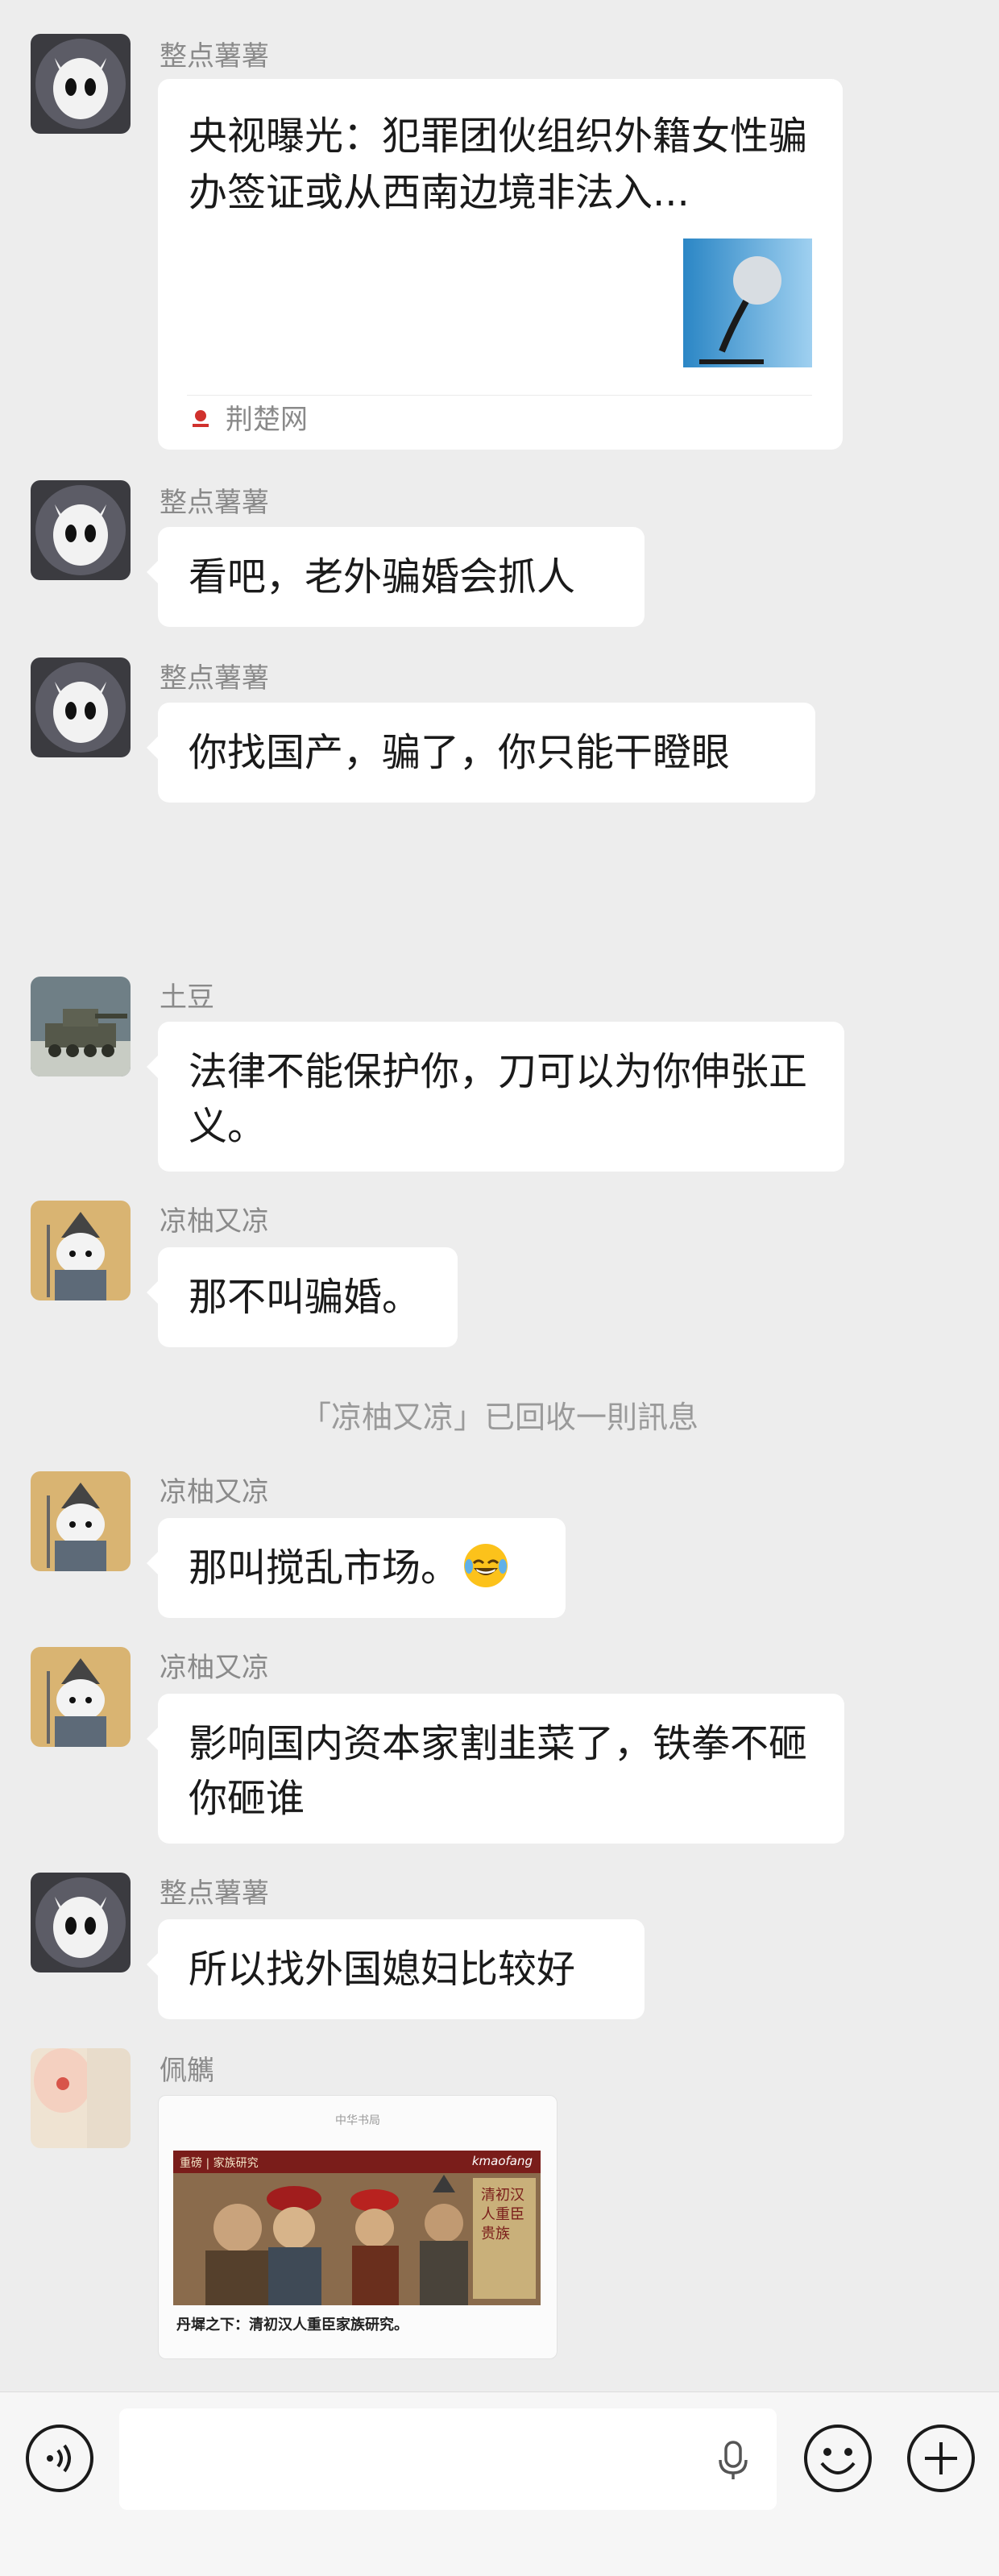 This screenshot has width=999, height=2576. Describe the element at coordinates (396, 1969) in the screenshot. I see `message-bubble: 所以找外国媳妇比较好` at that location.